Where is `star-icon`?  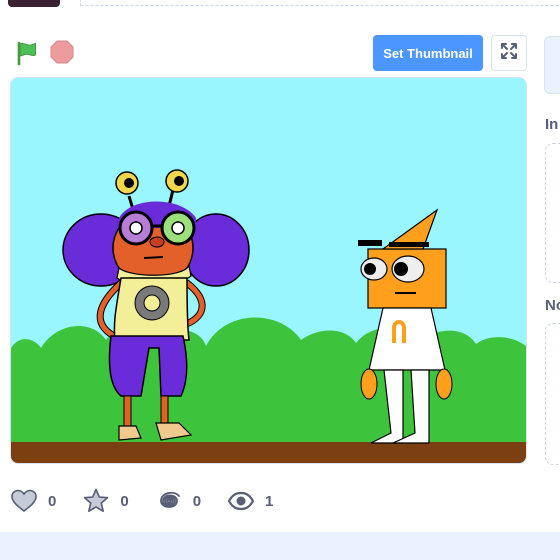
star-icon is located at coordinates (96, 501).